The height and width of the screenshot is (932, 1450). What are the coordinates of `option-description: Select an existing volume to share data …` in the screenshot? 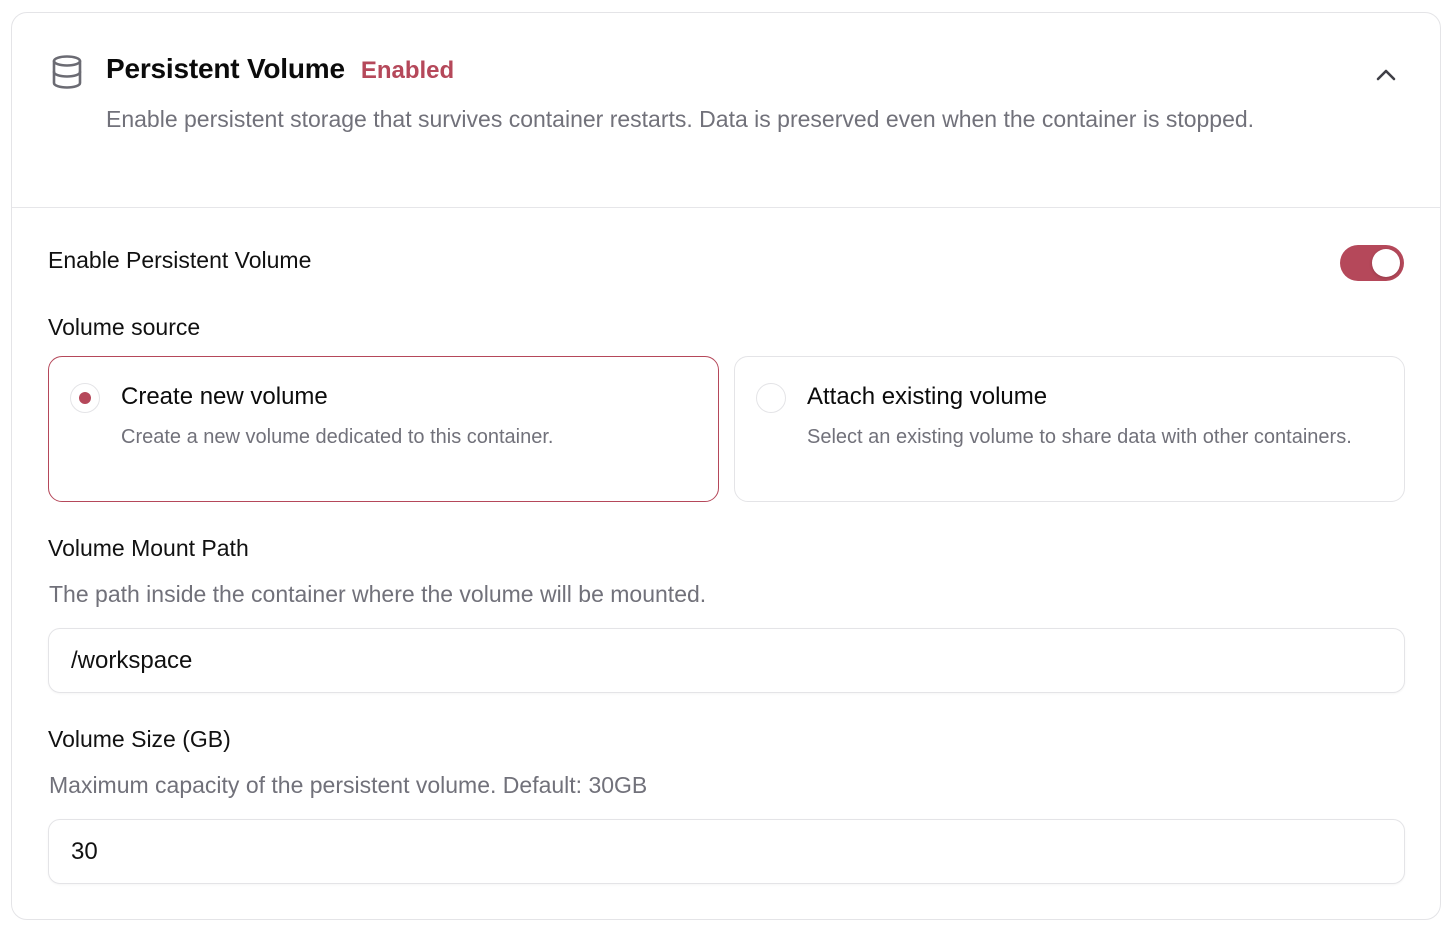 It's located at (1079, 437).